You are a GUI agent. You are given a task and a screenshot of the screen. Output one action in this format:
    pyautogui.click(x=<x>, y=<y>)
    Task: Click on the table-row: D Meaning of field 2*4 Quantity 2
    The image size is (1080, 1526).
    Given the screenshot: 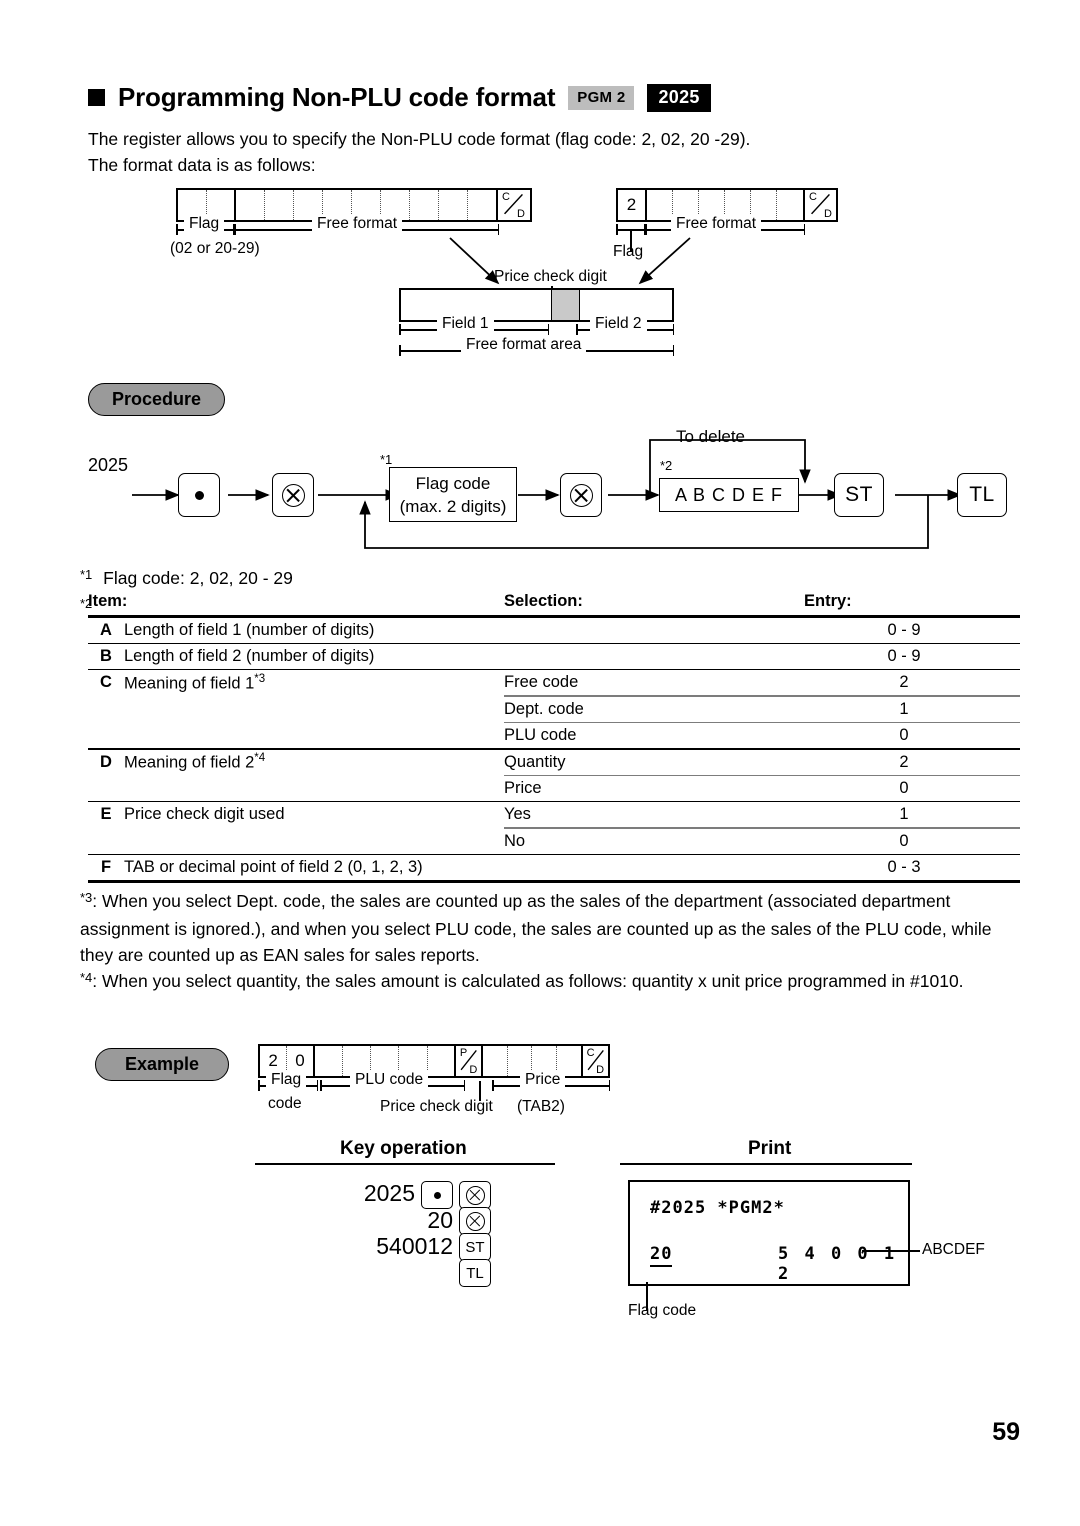 What is the action you would take?
    pyautogui.click(x=554, y=762)
    